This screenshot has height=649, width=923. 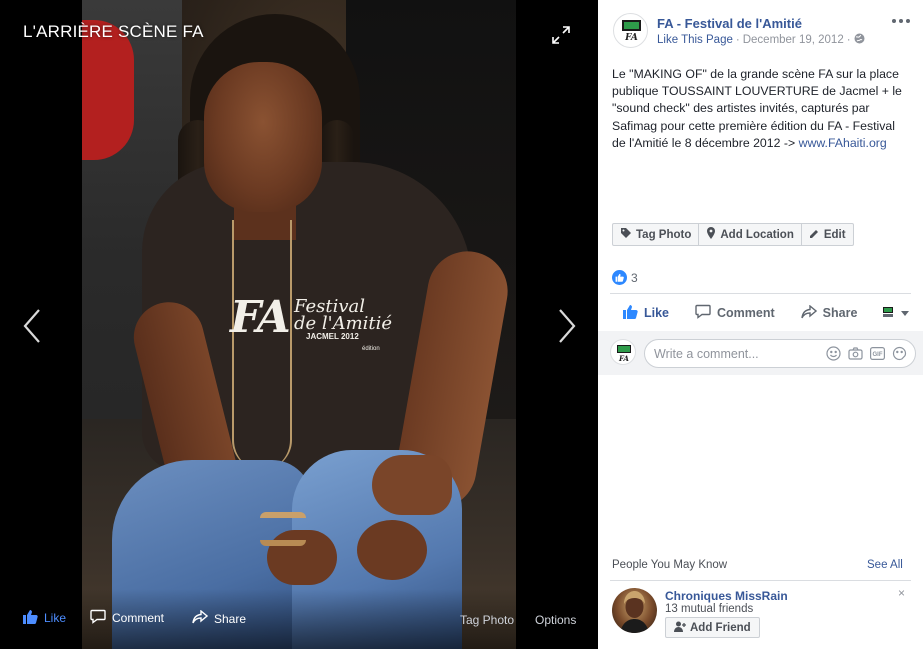 What do you see at coordinates (729, 23) in the screenshot?
I see `page-name-link: FA - Festival de l'Amitié` at bounding box center [729, 23].